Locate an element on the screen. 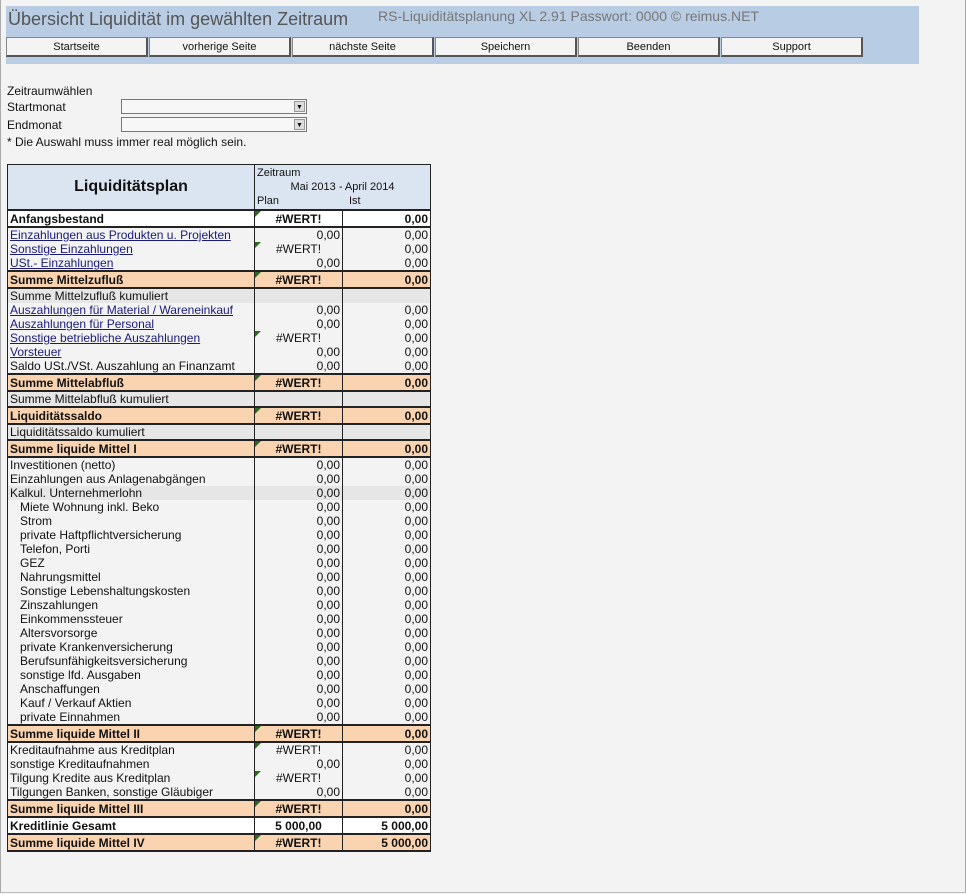  plan-cell: 5 000,00 is located at coordinates (298, 825).